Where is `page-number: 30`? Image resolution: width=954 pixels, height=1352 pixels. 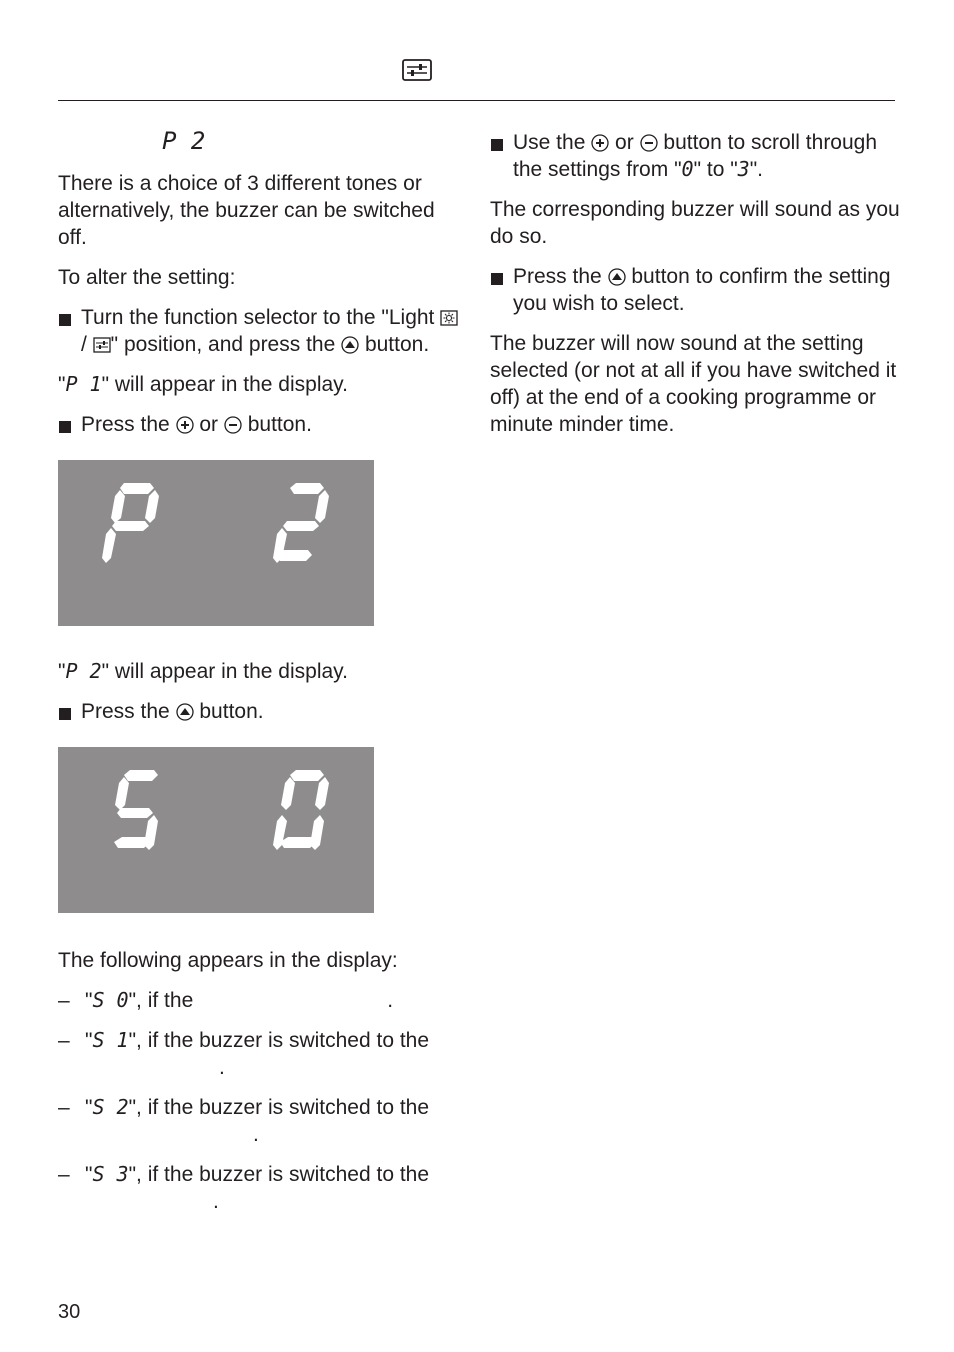 page-number: 30 is located at coordinates (69, 1312).